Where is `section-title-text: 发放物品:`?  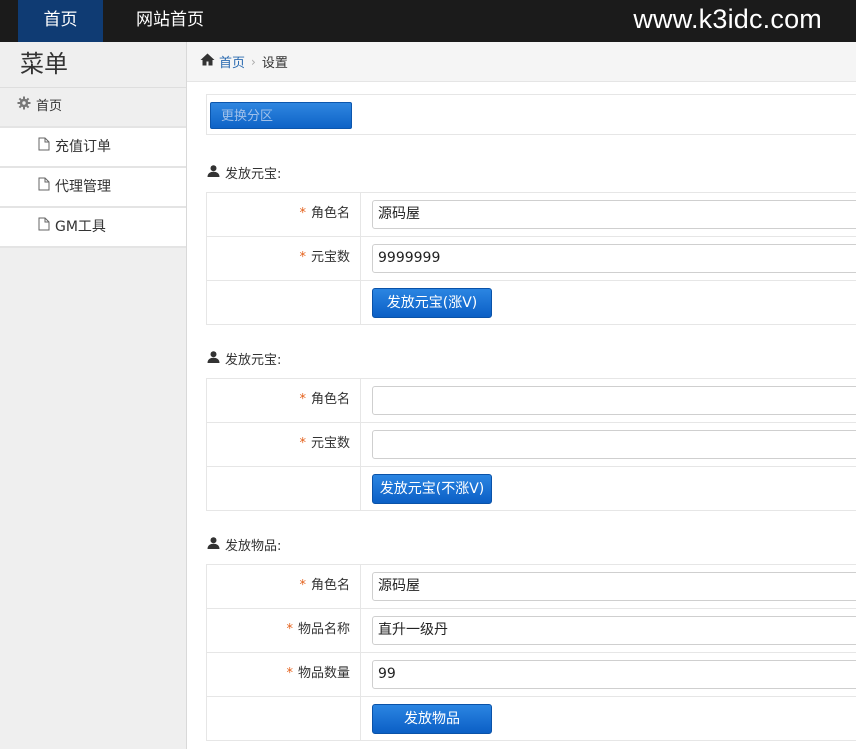 section-title-text: 发放物品: is located at coordinates (253, 546).